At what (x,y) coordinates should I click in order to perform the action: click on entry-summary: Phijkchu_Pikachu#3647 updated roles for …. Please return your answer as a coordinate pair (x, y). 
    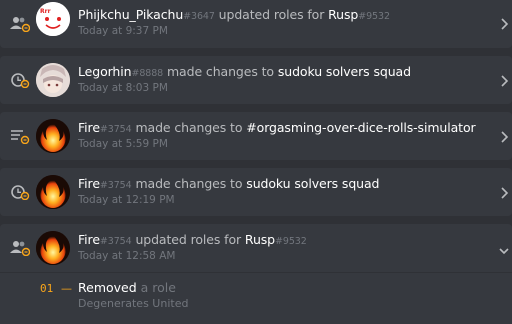
    Looking at the image, I should click on (234, 14).